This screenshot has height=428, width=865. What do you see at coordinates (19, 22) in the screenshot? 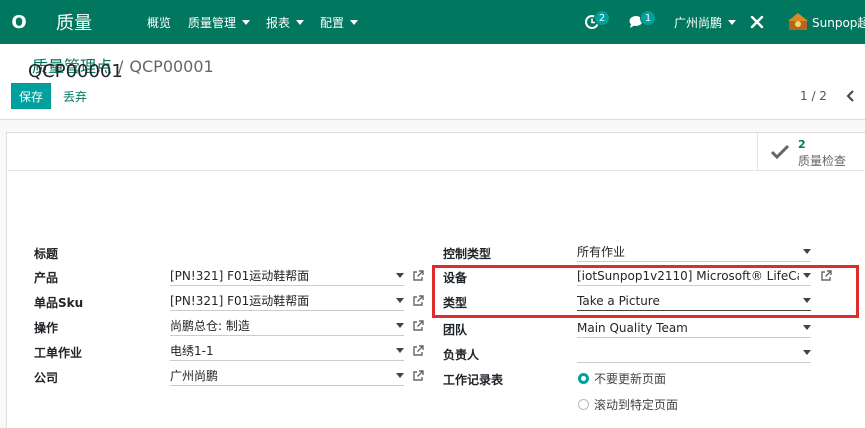
I see `apps-menu-icon: O` at bounding box center [19, 22].